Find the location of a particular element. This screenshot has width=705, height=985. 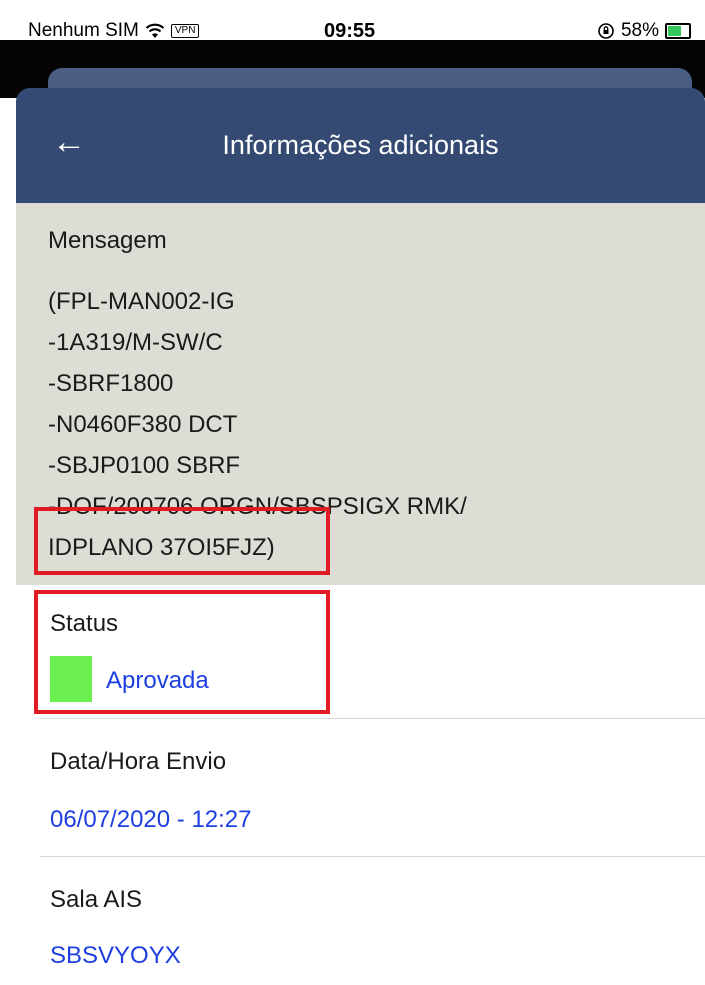

sent-datetime-value: 06/07/2020 - 12:27 is located at coordinates (151, 819).